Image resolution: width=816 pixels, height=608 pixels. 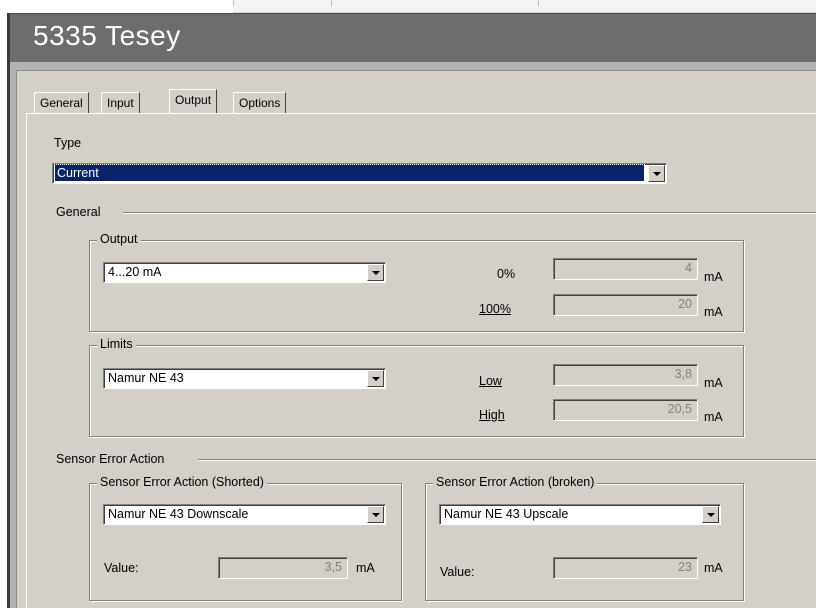 I want to click on limits-dropdown-button, so click(x=375, y=378).